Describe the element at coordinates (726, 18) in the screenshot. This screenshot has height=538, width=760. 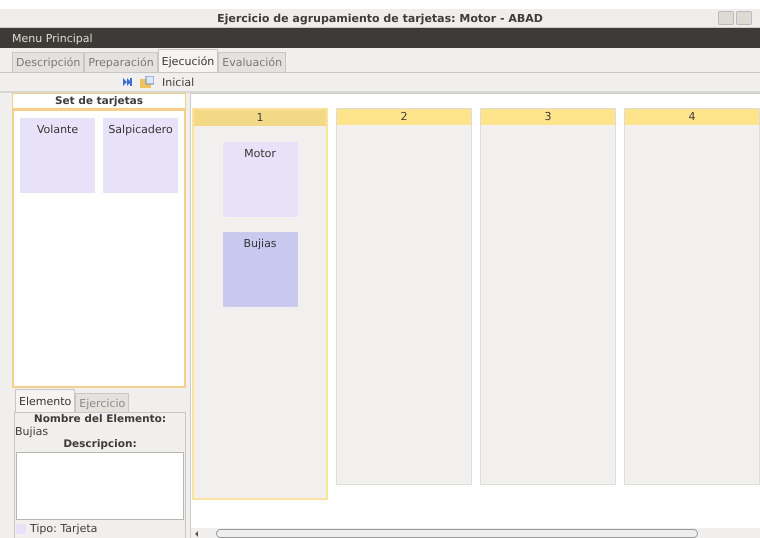
I see `minimize-button` at that location.